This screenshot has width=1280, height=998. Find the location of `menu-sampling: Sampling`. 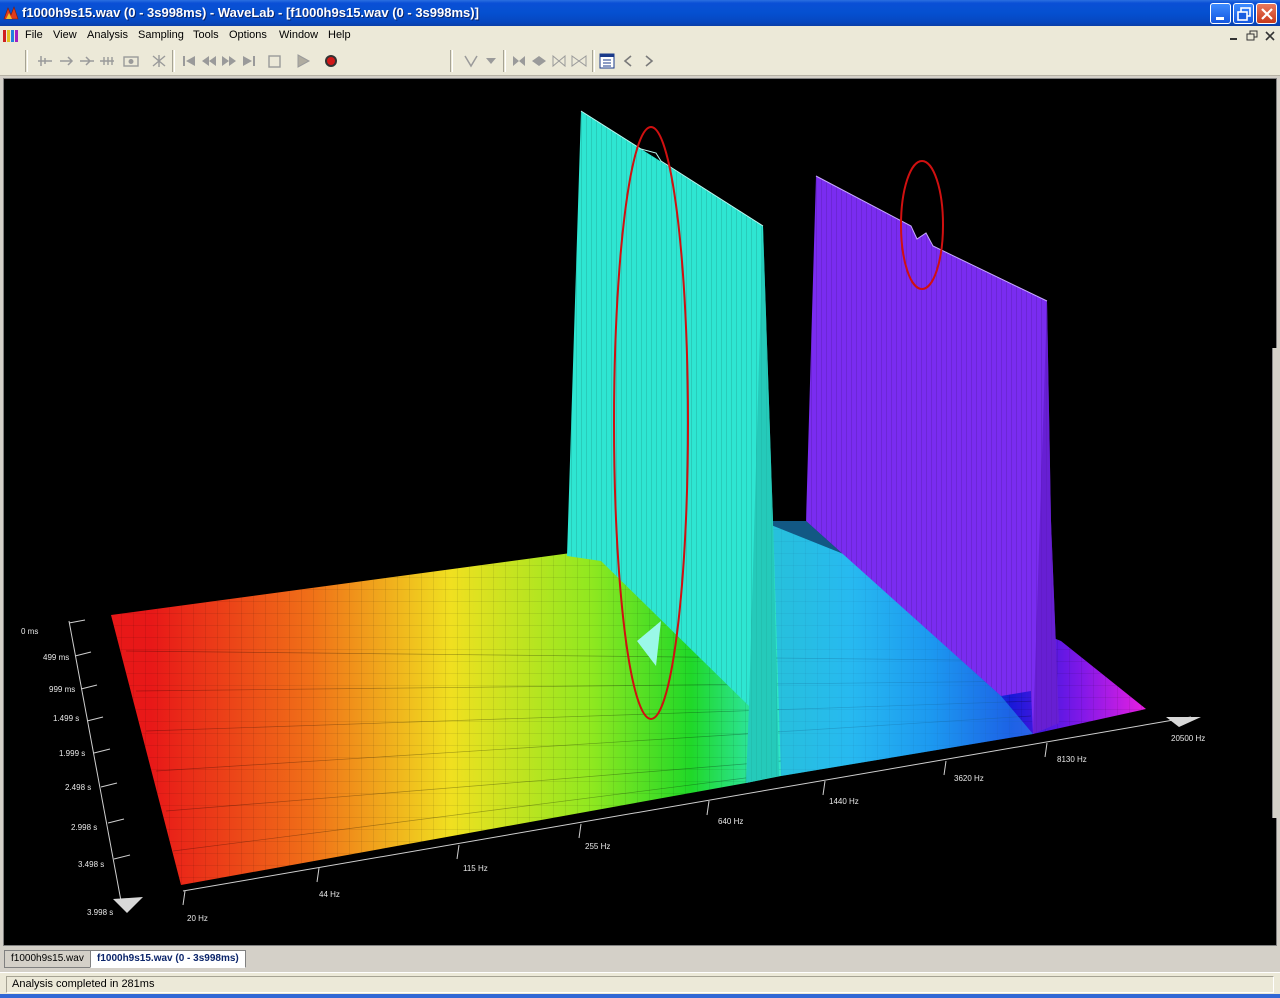

menu-sampling: Sampling is located at coordinates (161, 35).